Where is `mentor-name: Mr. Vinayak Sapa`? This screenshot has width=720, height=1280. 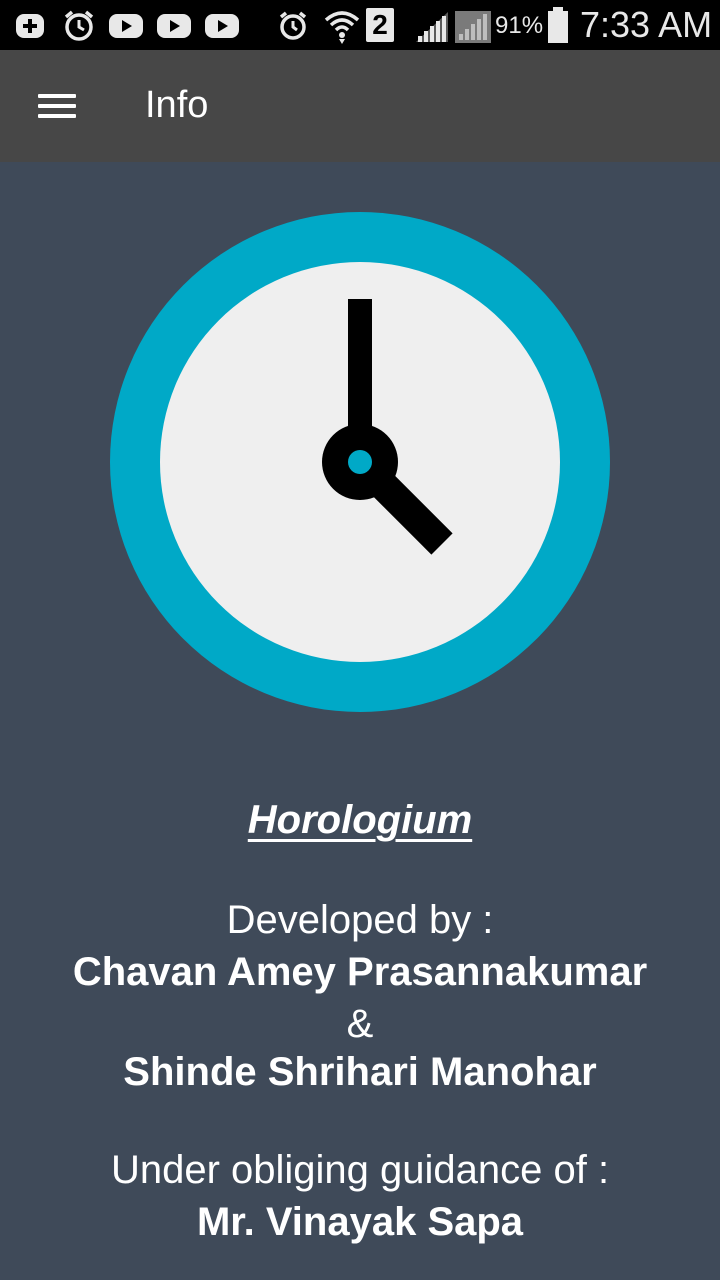
mentor-name: Mr. Vinayak Sapa is located at coordinates (360, 1222).